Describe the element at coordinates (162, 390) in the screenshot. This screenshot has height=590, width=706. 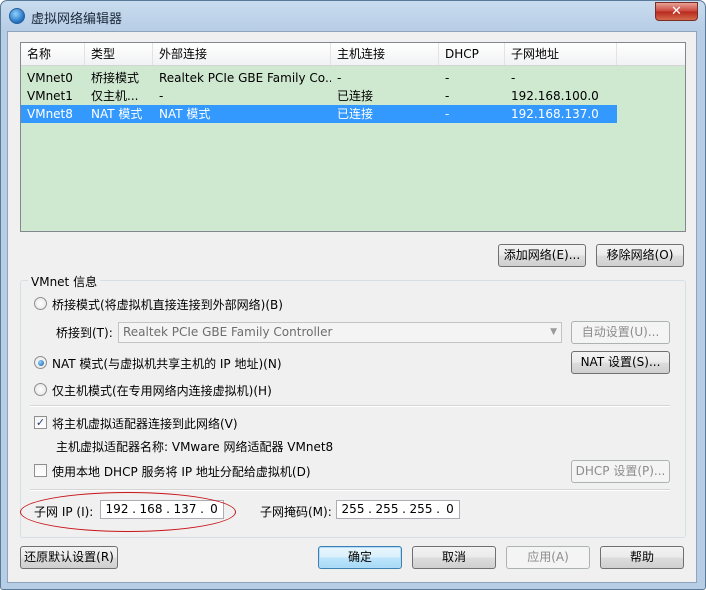
I see `host-only-mode-label: 仅主机模式(在专用网络内连接虚拟机)(H)` at that location.